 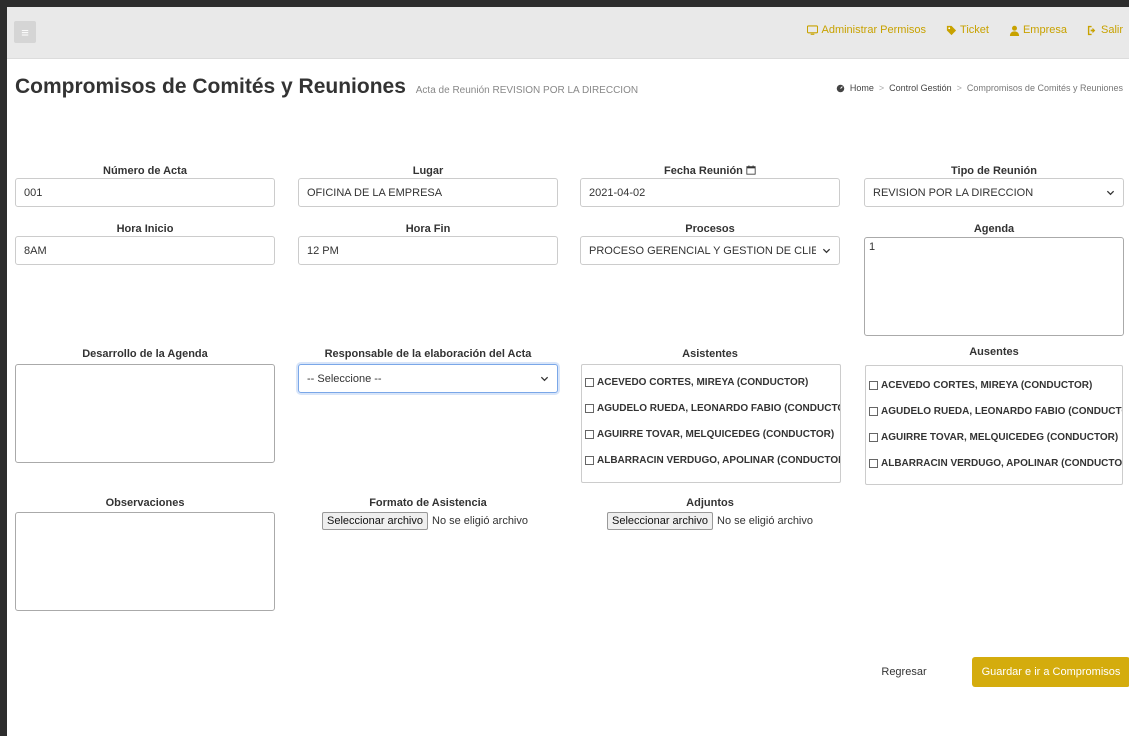 I want to click on numero-acta-label: Número de Acta, so click(x=145, y=171).